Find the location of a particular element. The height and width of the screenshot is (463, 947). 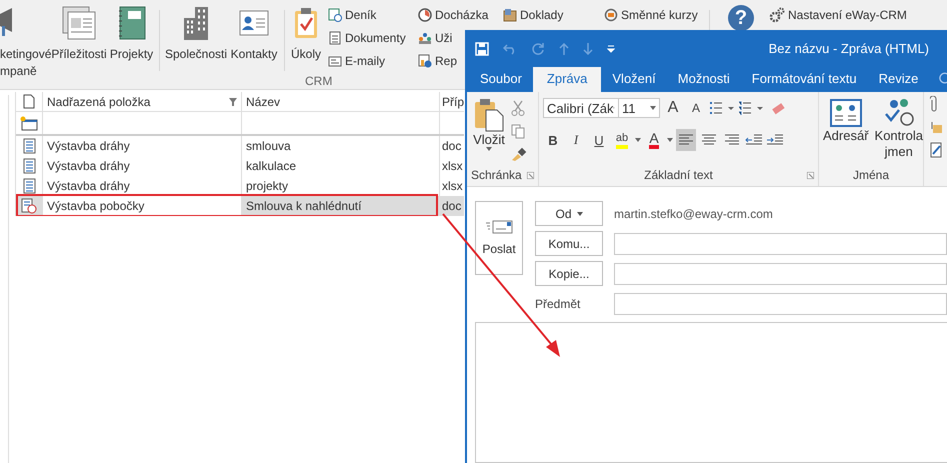

check-names-icon is located at coordinates (898, 113).